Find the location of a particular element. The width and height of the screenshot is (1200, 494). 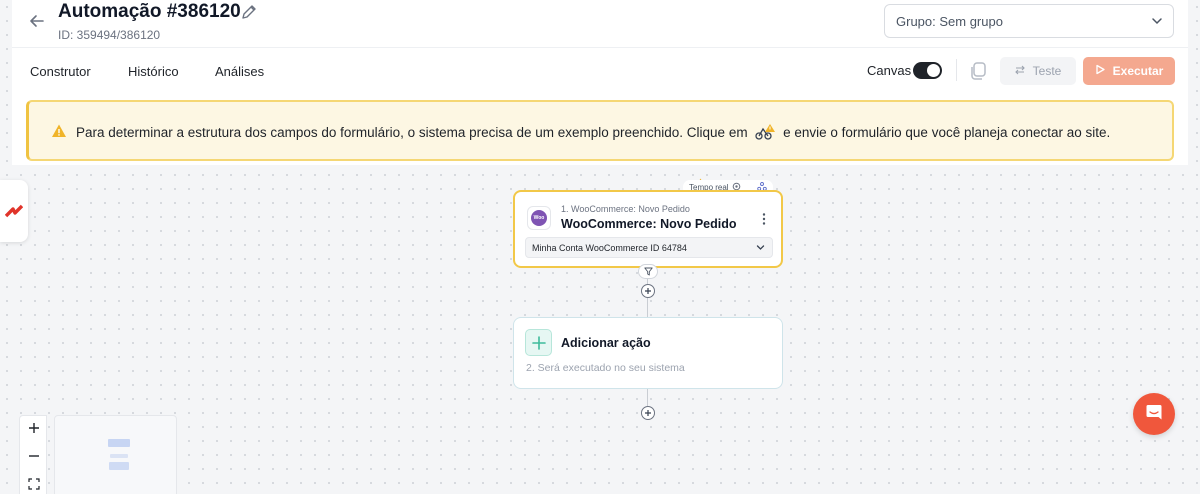

more-vertical-icon is located at coordinates (764, 219).